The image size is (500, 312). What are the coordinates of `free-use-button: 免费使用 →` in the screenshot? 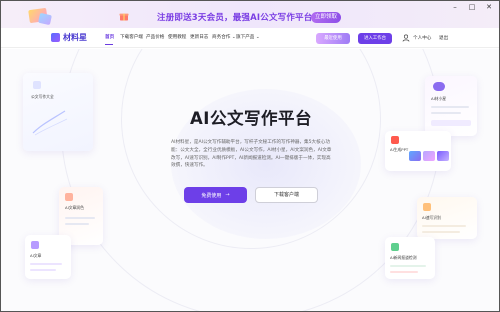 It's located at (215, 195).